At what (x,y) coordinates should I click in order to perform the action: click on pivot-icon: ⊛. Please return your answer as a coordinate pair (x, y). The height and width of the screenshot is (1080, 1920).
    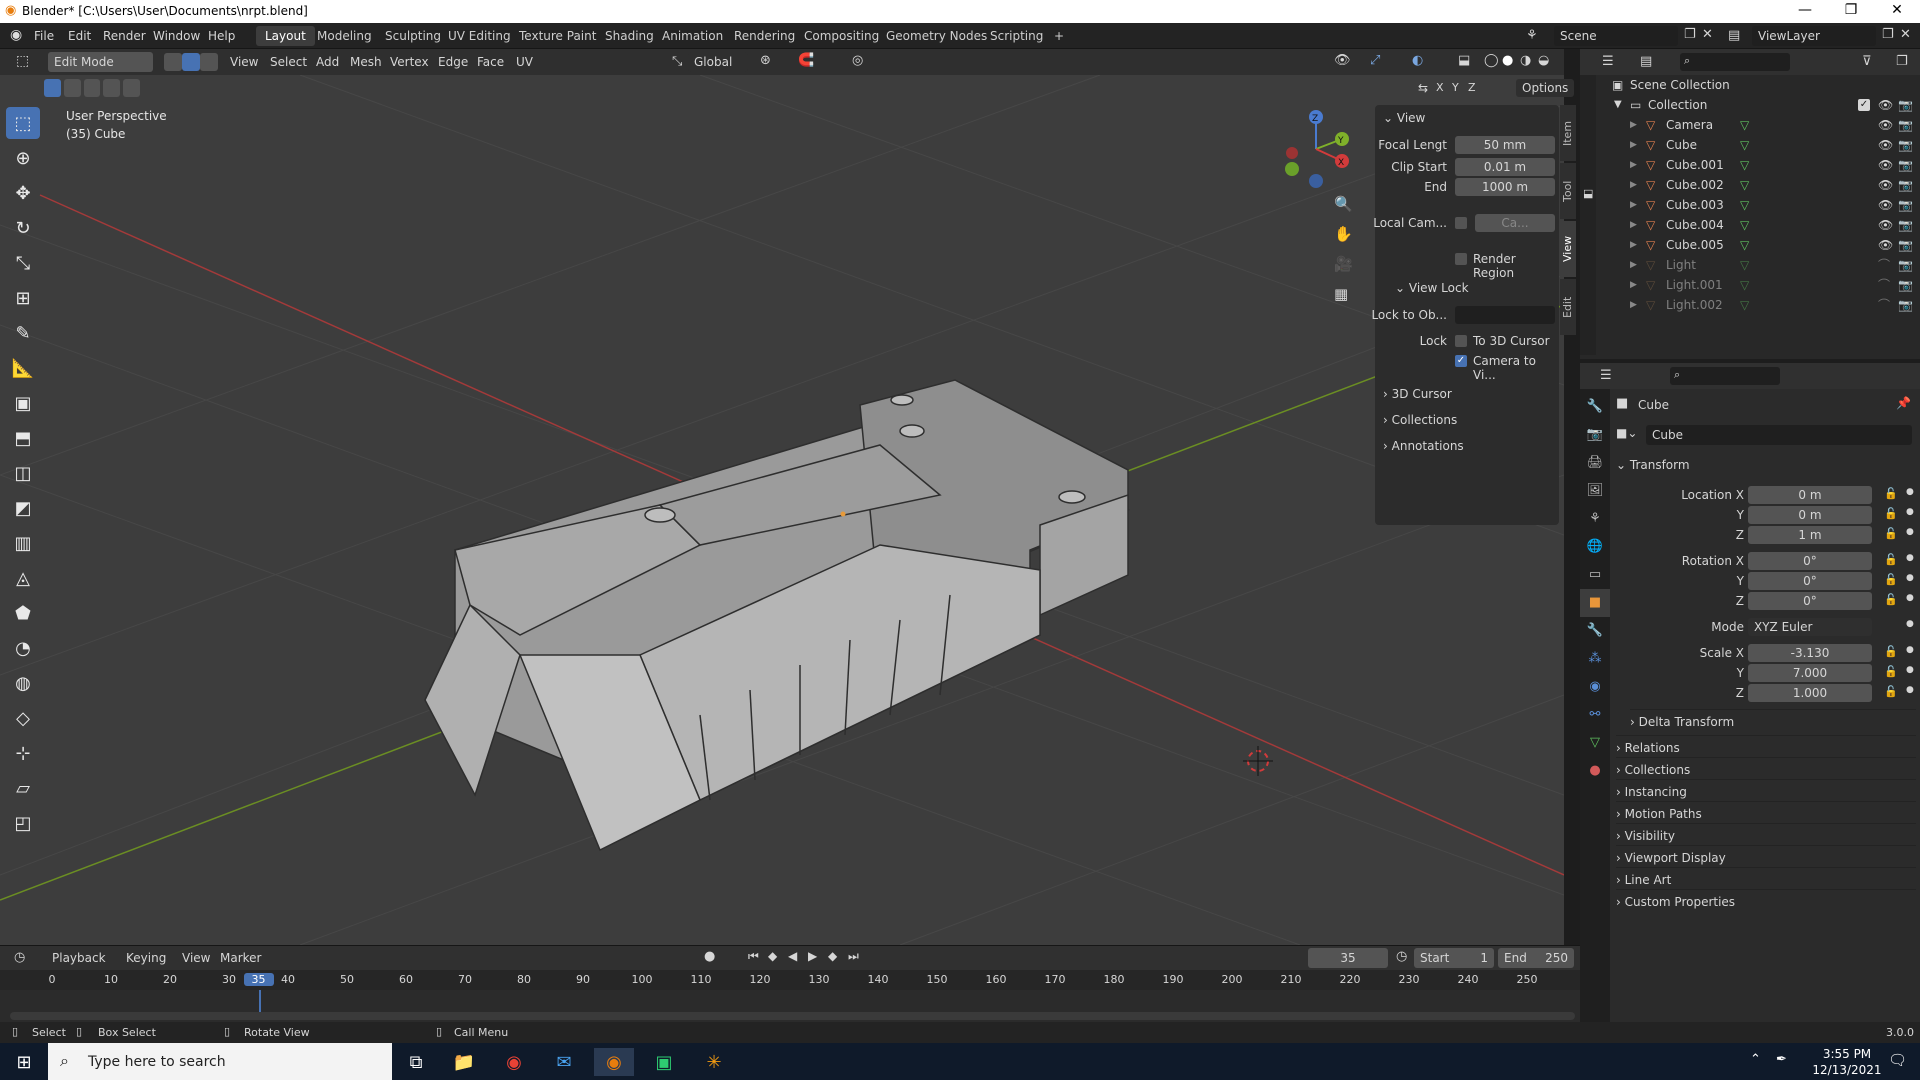
    Looking at the image, I should click on (765, 60).